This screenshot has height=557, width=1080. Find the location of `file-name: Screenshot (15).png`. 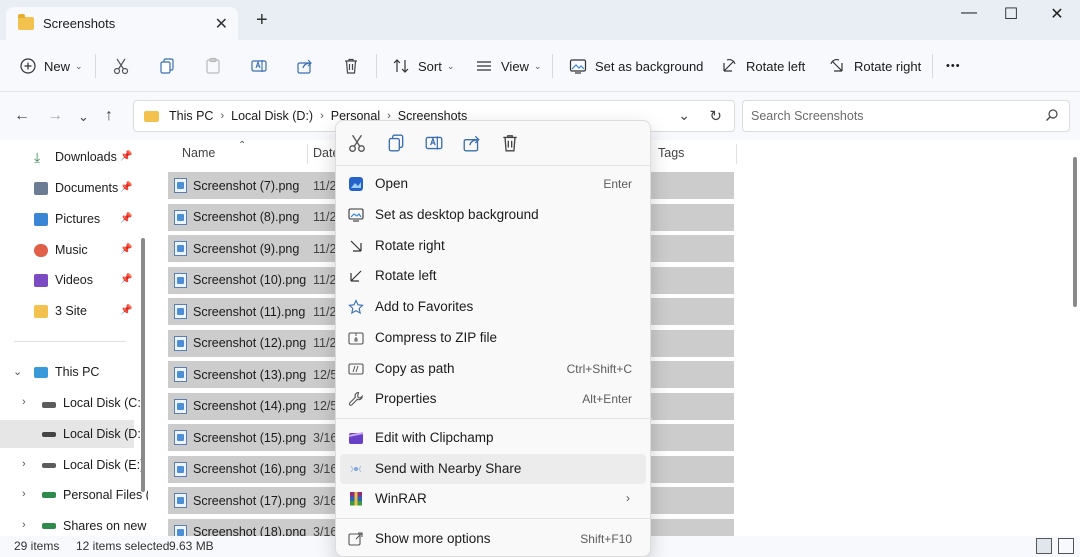

file-name: Screenshot (15).png is located at coordinates (250, 437).